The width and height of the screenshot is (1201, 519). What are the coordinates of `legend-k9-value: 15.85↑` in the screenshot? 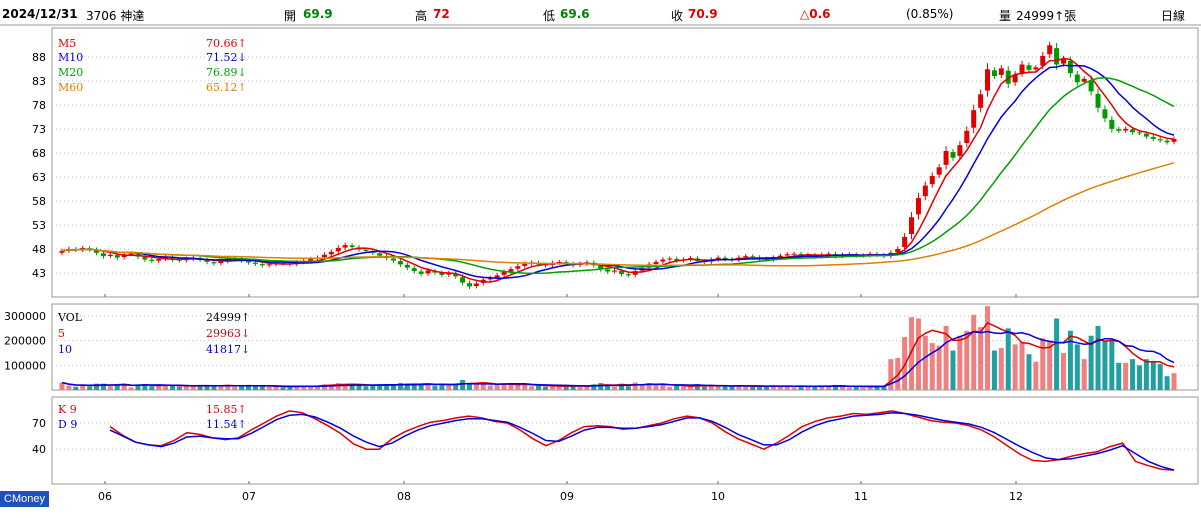 It's located at (226, 409).